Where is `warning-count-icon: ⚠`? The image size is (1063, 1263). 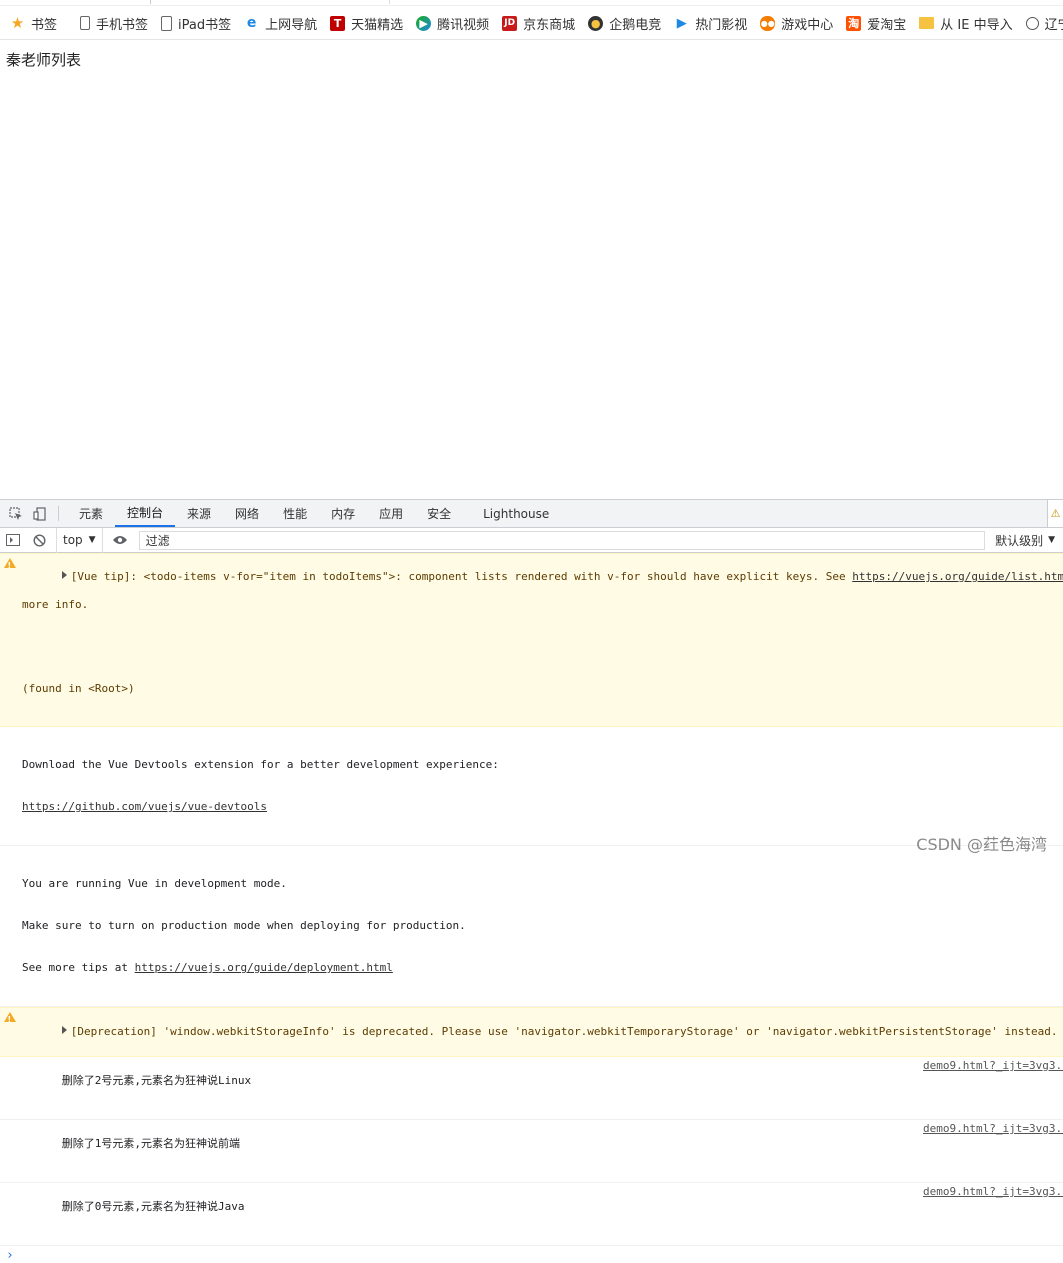 warning-count-icon: ⚠ is located at coordinates (1055, 513).